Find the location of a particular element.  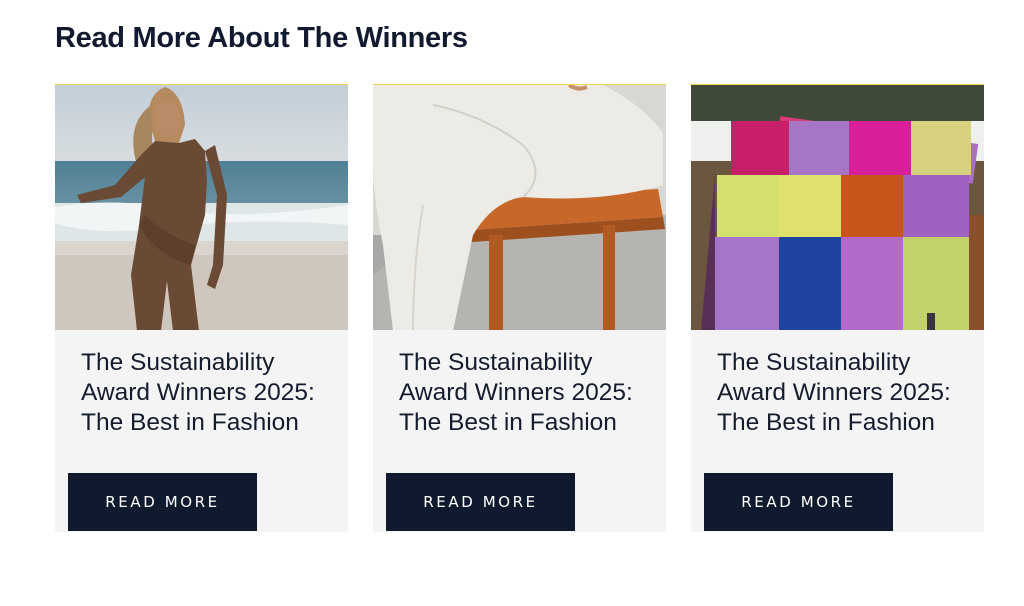

blanket-photo is located at coordinates (837, 207).